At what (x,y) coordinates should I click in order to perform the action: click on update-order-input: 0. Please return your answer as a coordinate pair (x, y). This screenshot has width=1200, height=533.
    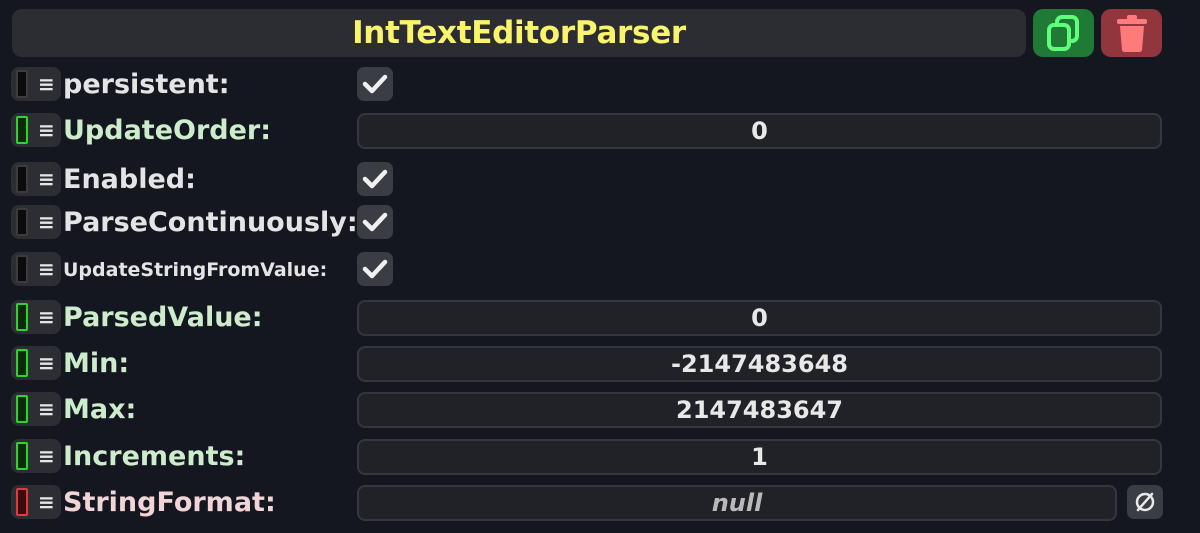
    Looking at the image, I should click on (759, 131).